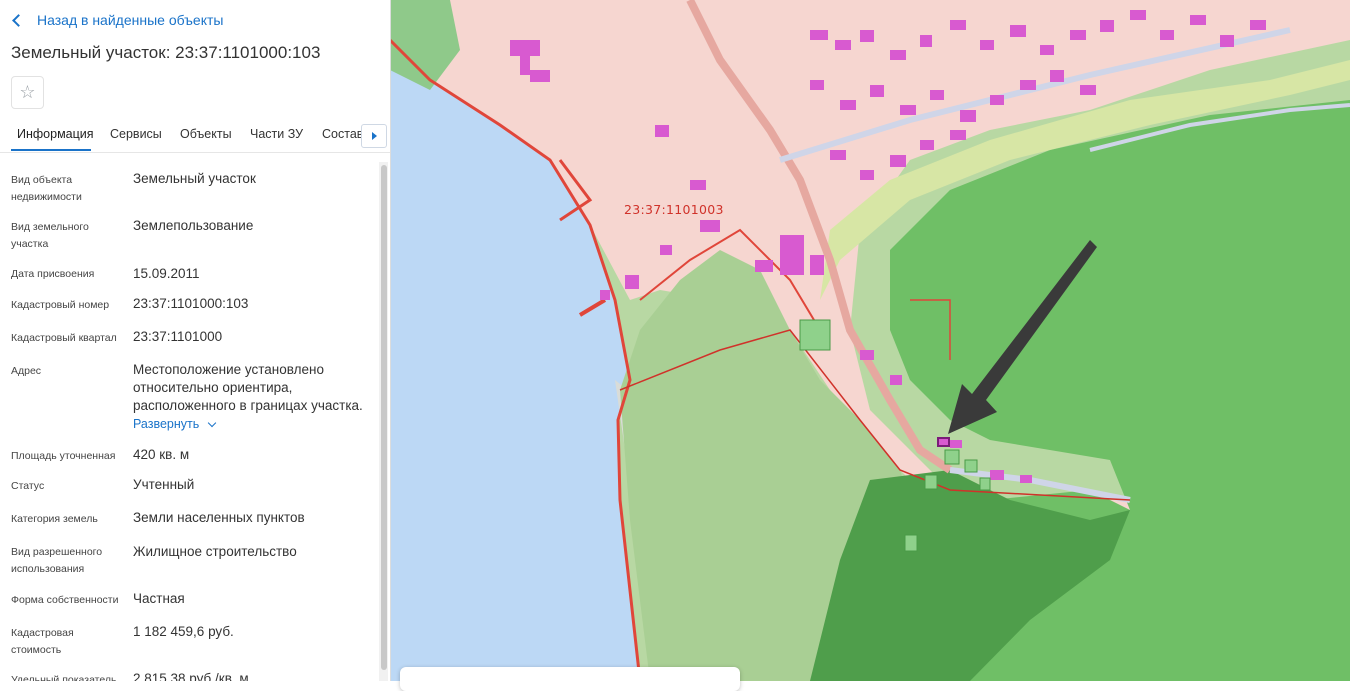  I want to click on property-label: Категория земель, so click(54, 519).